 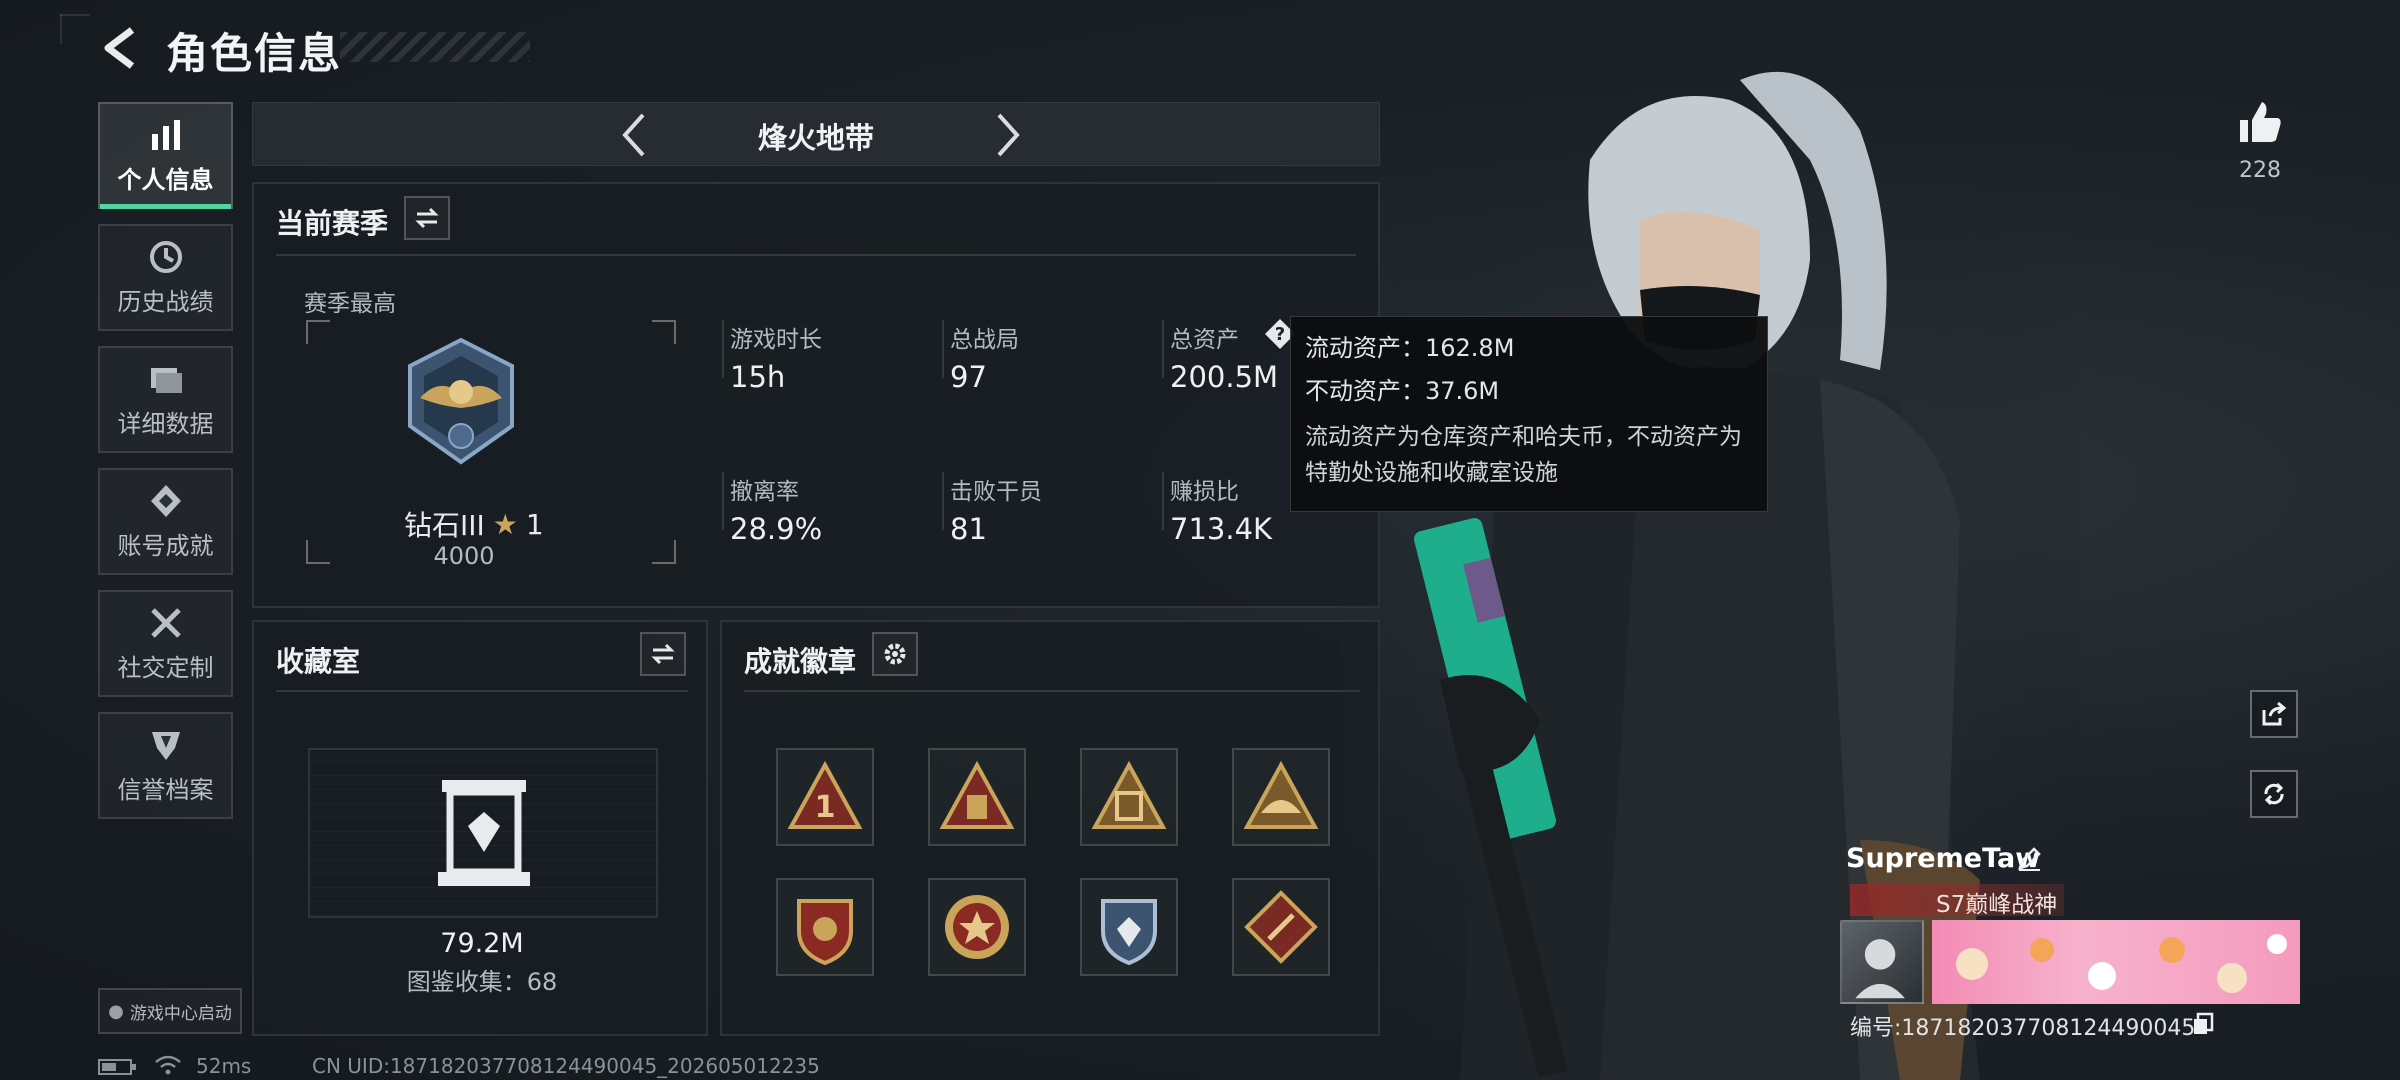 What do you see at coordinates (1007, 135) in the screenshot?
I see `next-mode-arrow-icon` at bounding box center [1007, 135].